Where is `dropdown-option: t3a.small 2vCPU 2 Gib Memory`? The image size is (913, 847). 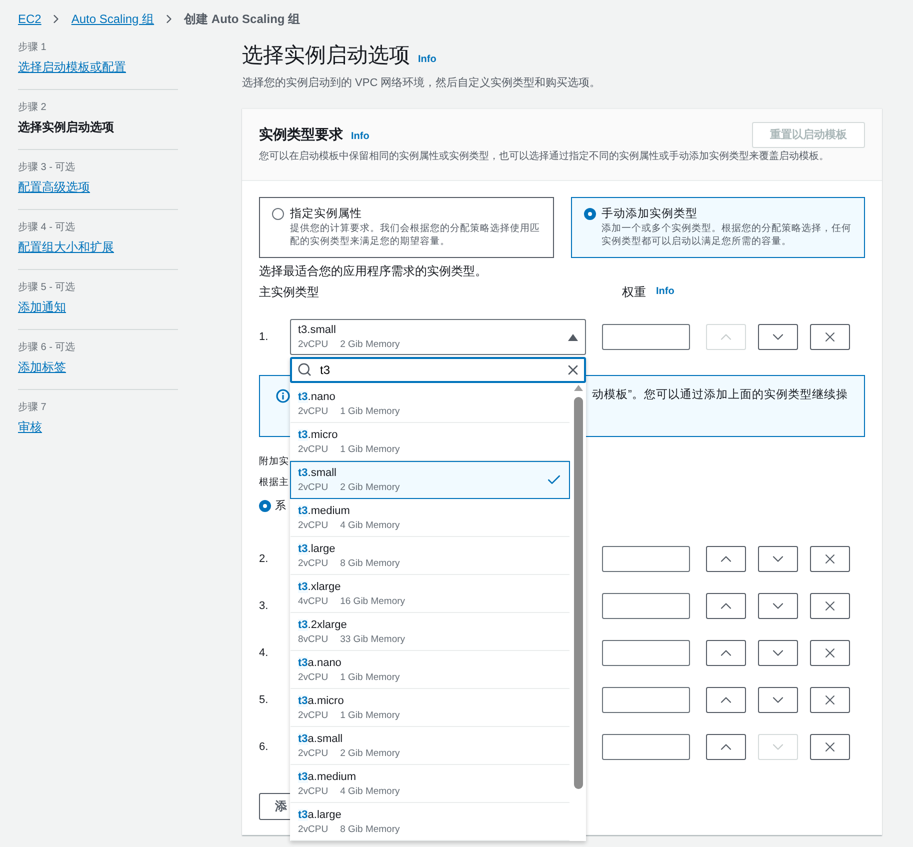 dropdown-option: t3a.small 2vCPU 2 Gib Memory is located at coordinates (430, 746).